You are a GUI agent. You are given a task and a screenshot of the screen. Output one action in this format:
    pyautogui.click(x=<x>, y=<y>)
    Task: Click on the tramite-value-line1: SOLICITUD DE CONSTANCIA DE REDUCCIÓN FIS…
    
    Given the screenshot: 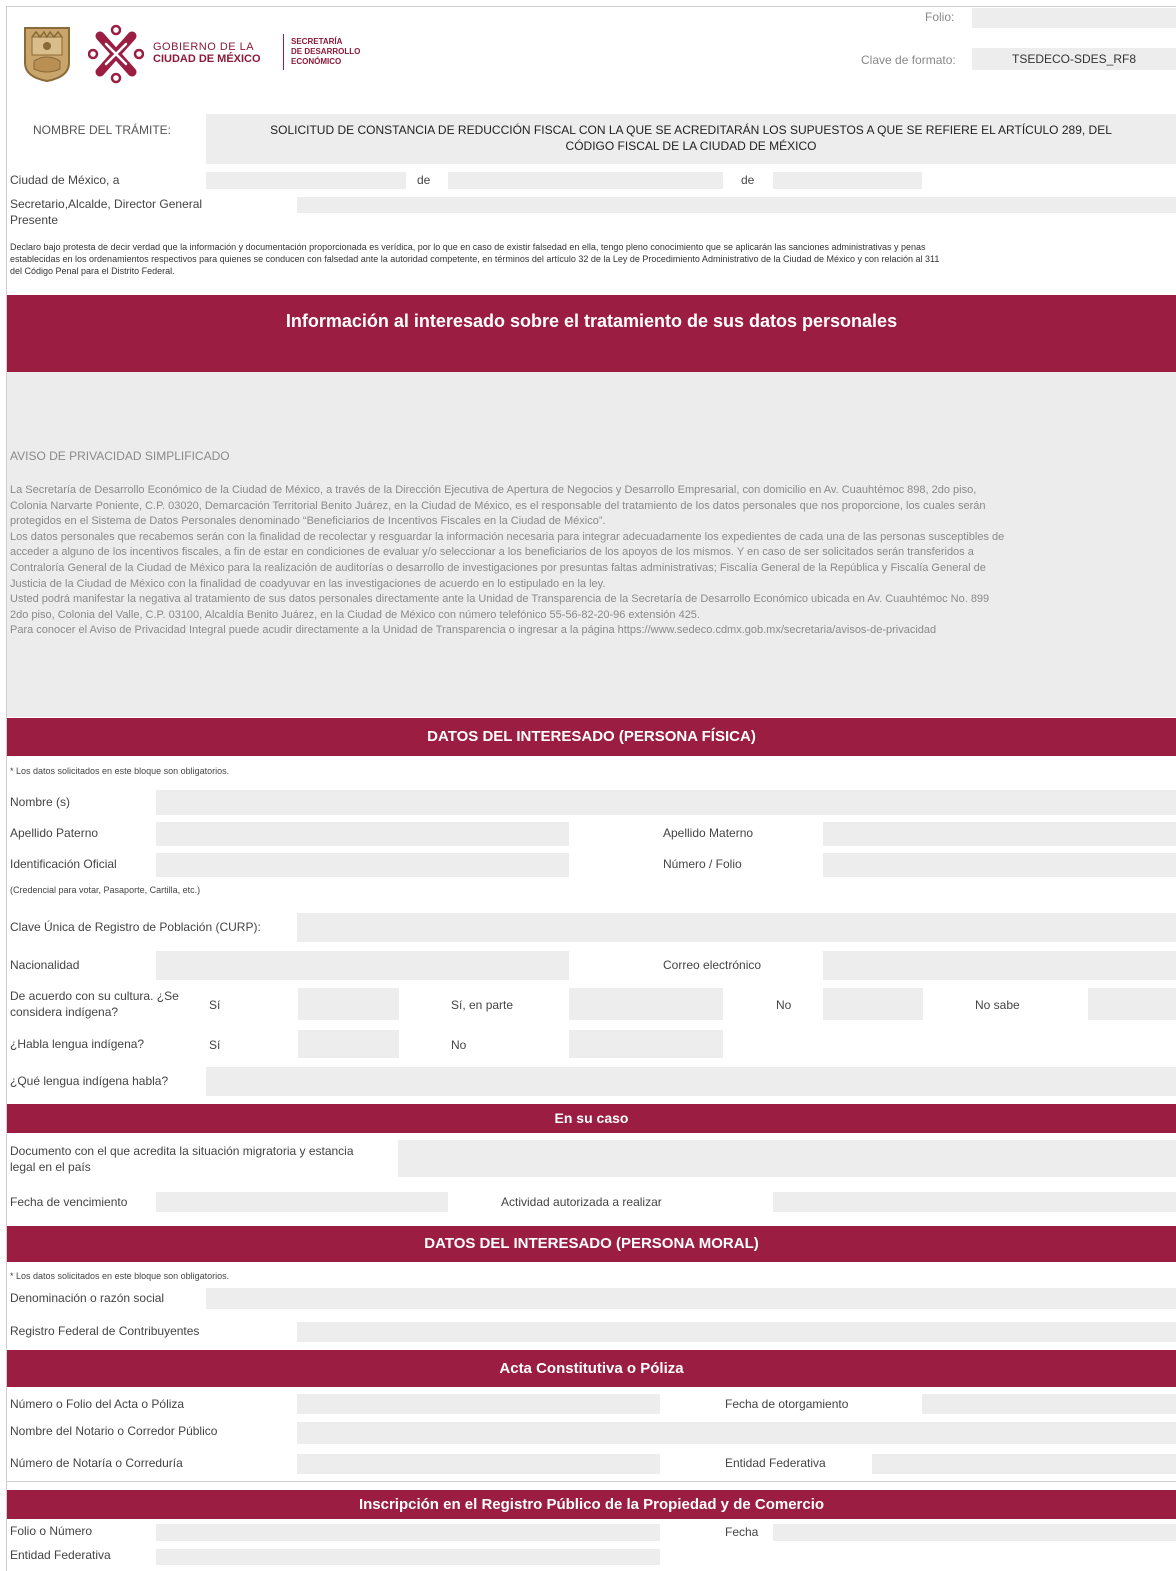 What is the action you would take?
    pyautogui.click(x=691, y=130)
    